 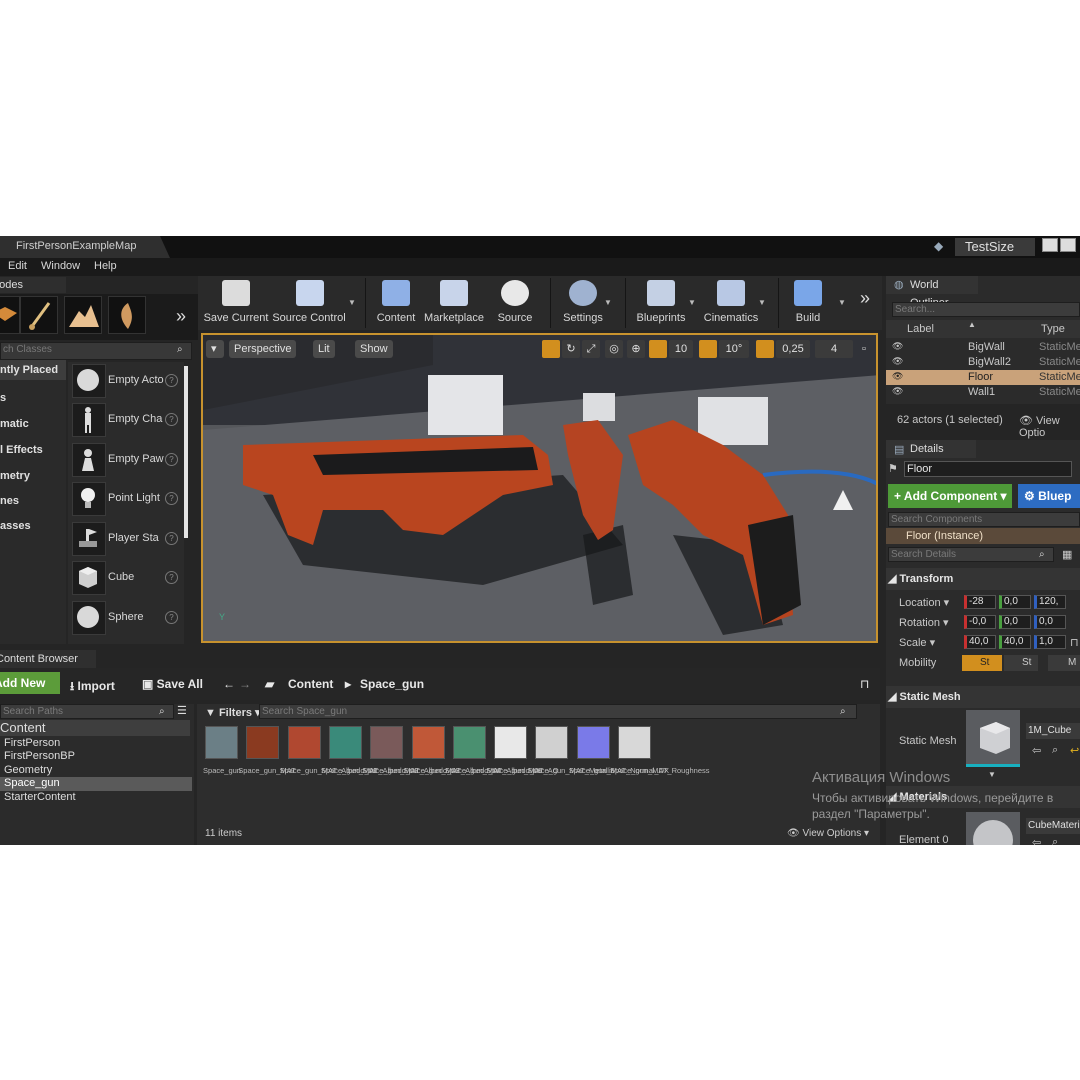 I want to click on scale-snap-icon, so click(x=765, y=349).